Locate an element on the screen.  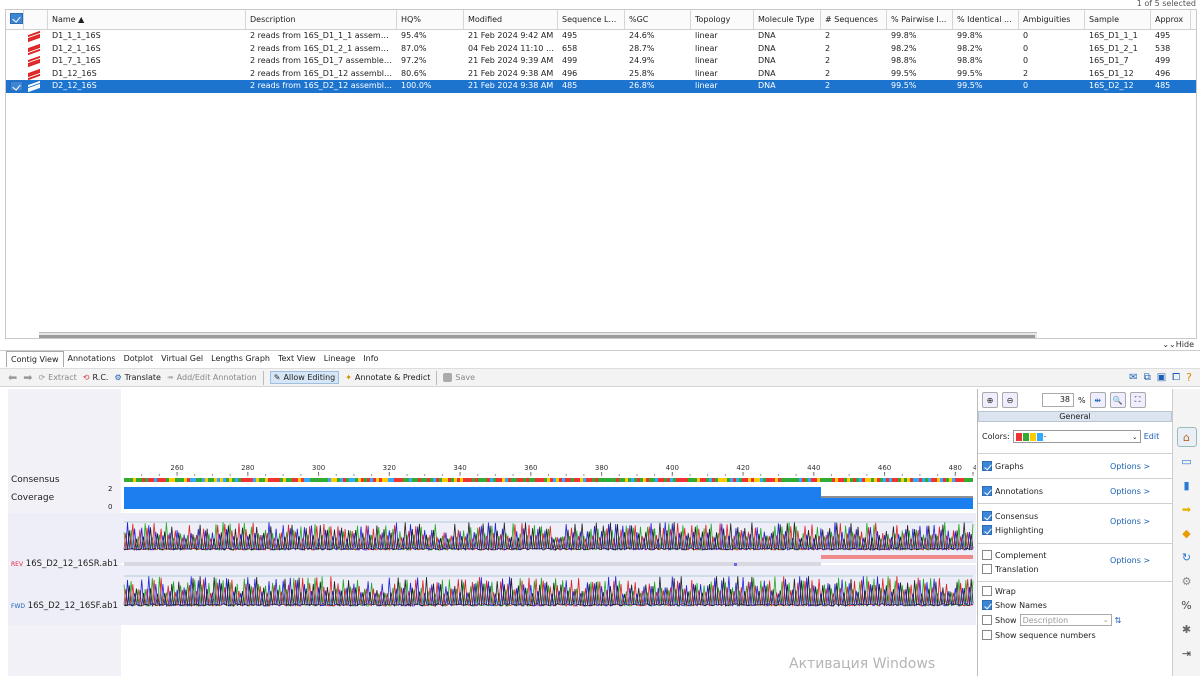
refresh-button: ↻ is located at coordinates (1187, 557).